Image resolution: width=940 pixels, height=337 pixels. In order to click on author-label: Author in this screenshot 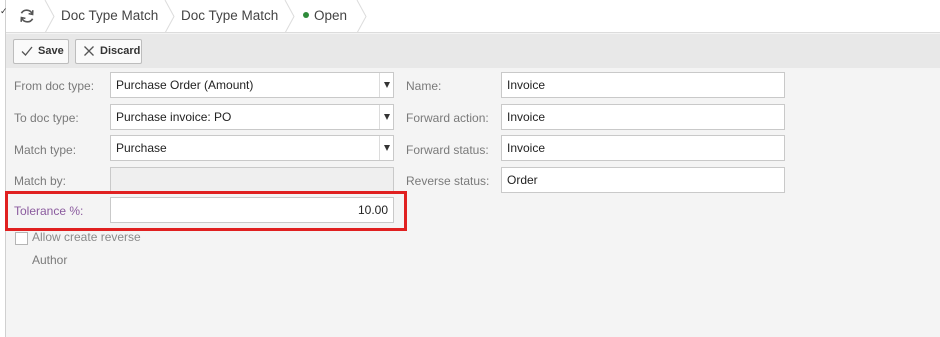, I will do `click(50, 260)`.